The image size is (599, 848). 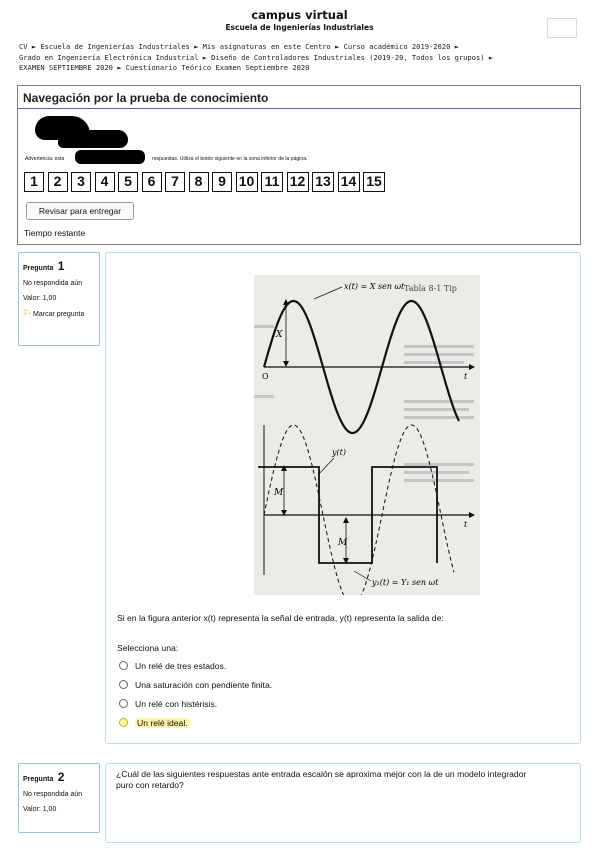 What do you see at coordinates (148, 648) in the screenshot?
I see `answer-prompt: Selecciona una:` at bounding box center [148, 648].